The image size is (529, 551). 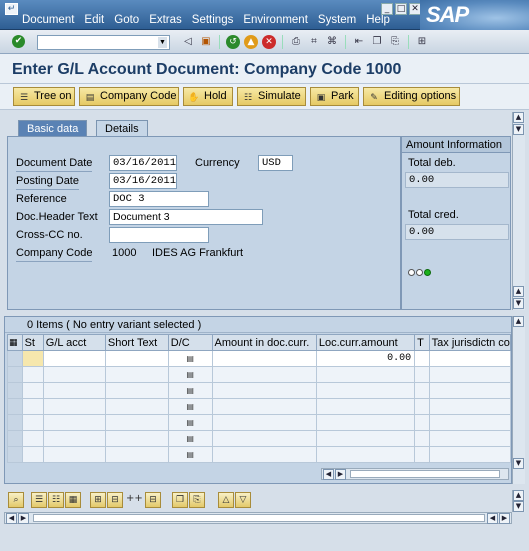 I want to click on menu-help: Help, so click(x=378, y=20).